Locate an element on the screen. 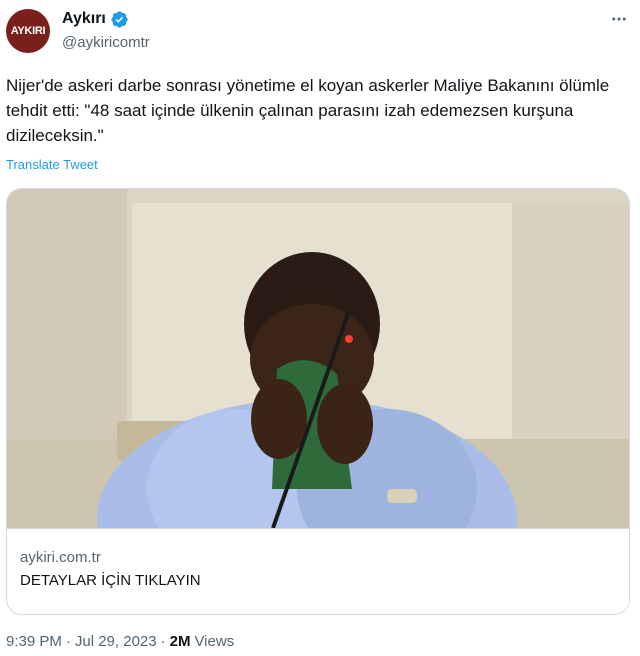 This screenshot has width=640, height=656. author-handle: @aykiricomtr is located at coordinates (106, 43).